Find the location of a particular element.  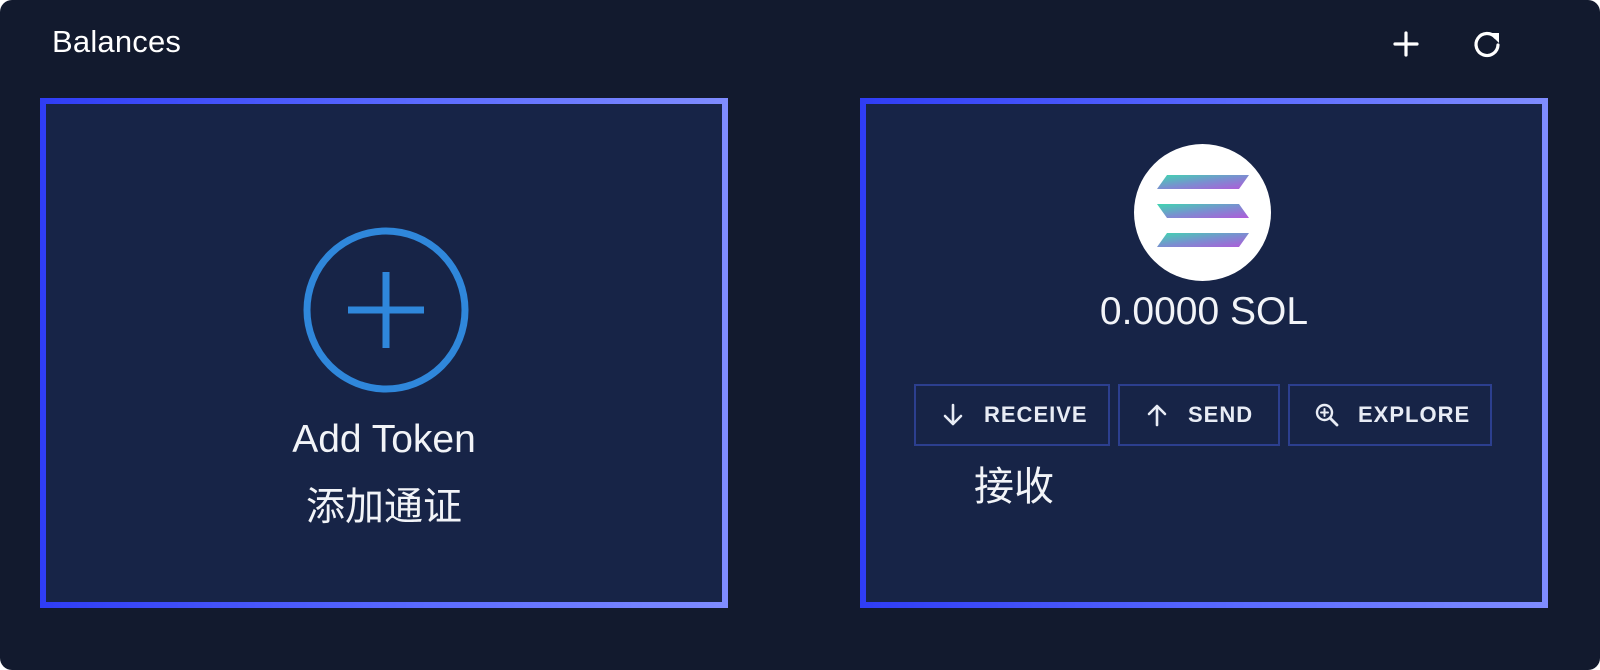

page-title: Balances is located at coordinates (117, 41).